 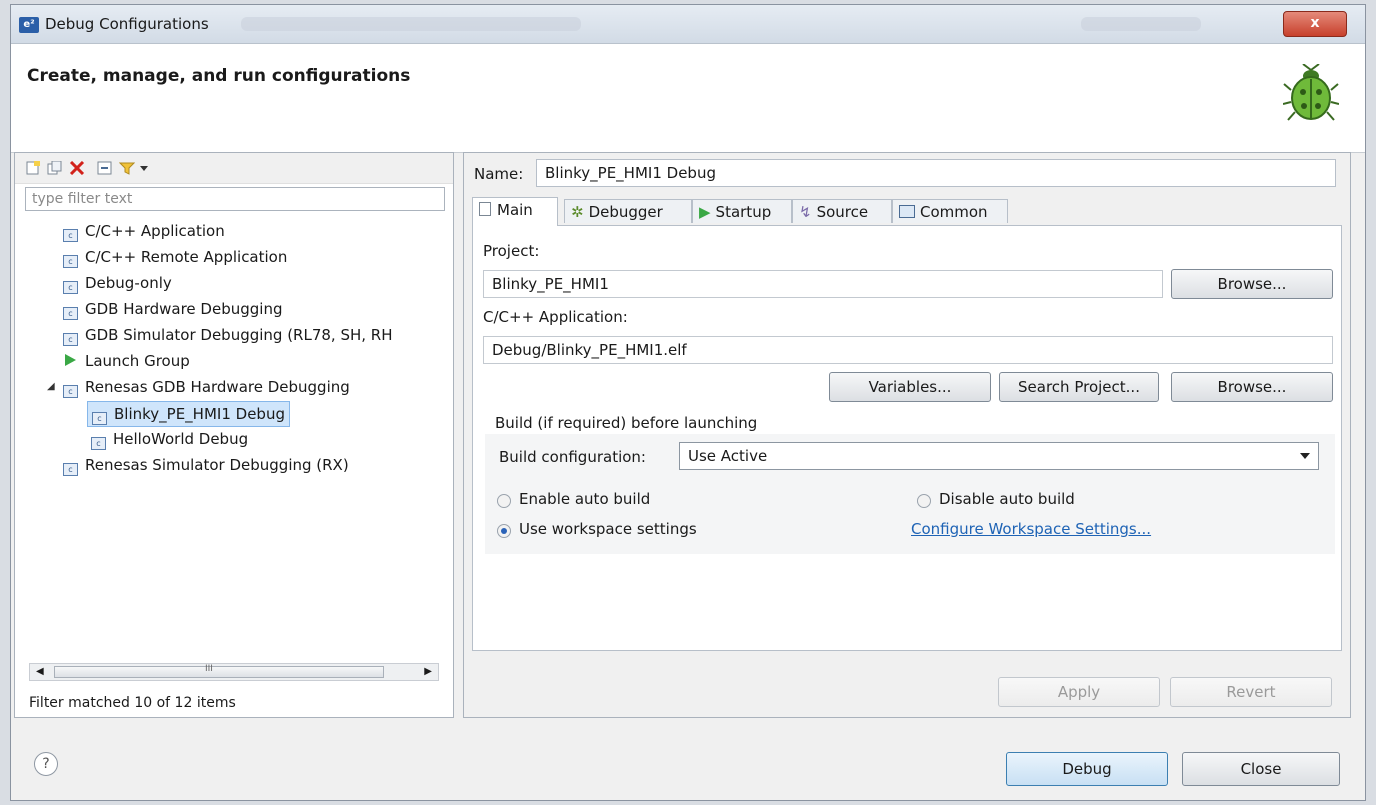 What do you see at coordinates (77, 168) in the screenshot?
I see `delete-config-icon` at bounding box center [77, 168].